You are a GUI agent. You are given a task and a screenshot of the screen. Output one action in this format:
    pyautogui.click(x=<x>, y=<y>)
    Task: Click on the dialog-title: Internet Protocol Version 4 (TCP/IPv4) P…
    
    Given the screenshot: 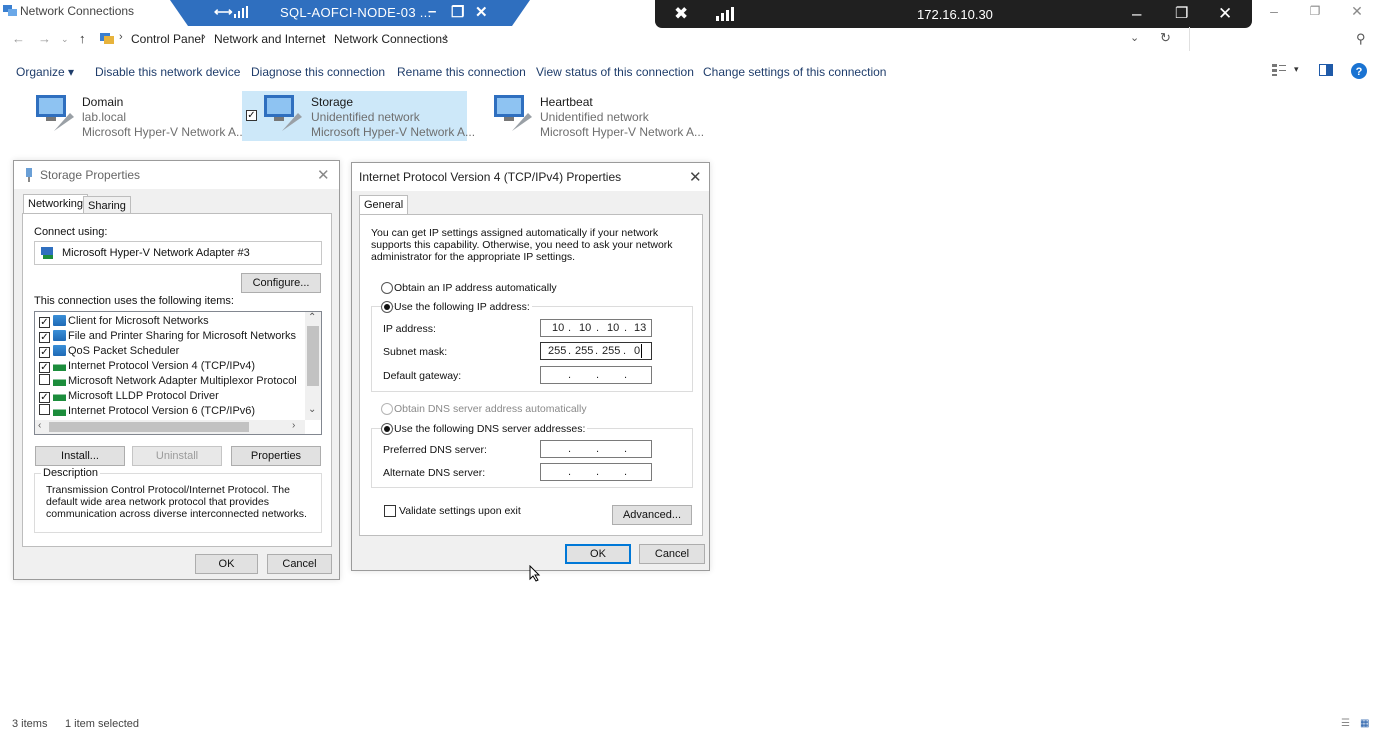 What is the action you would take?
    pyautogui.click(x=490, y=177)
    